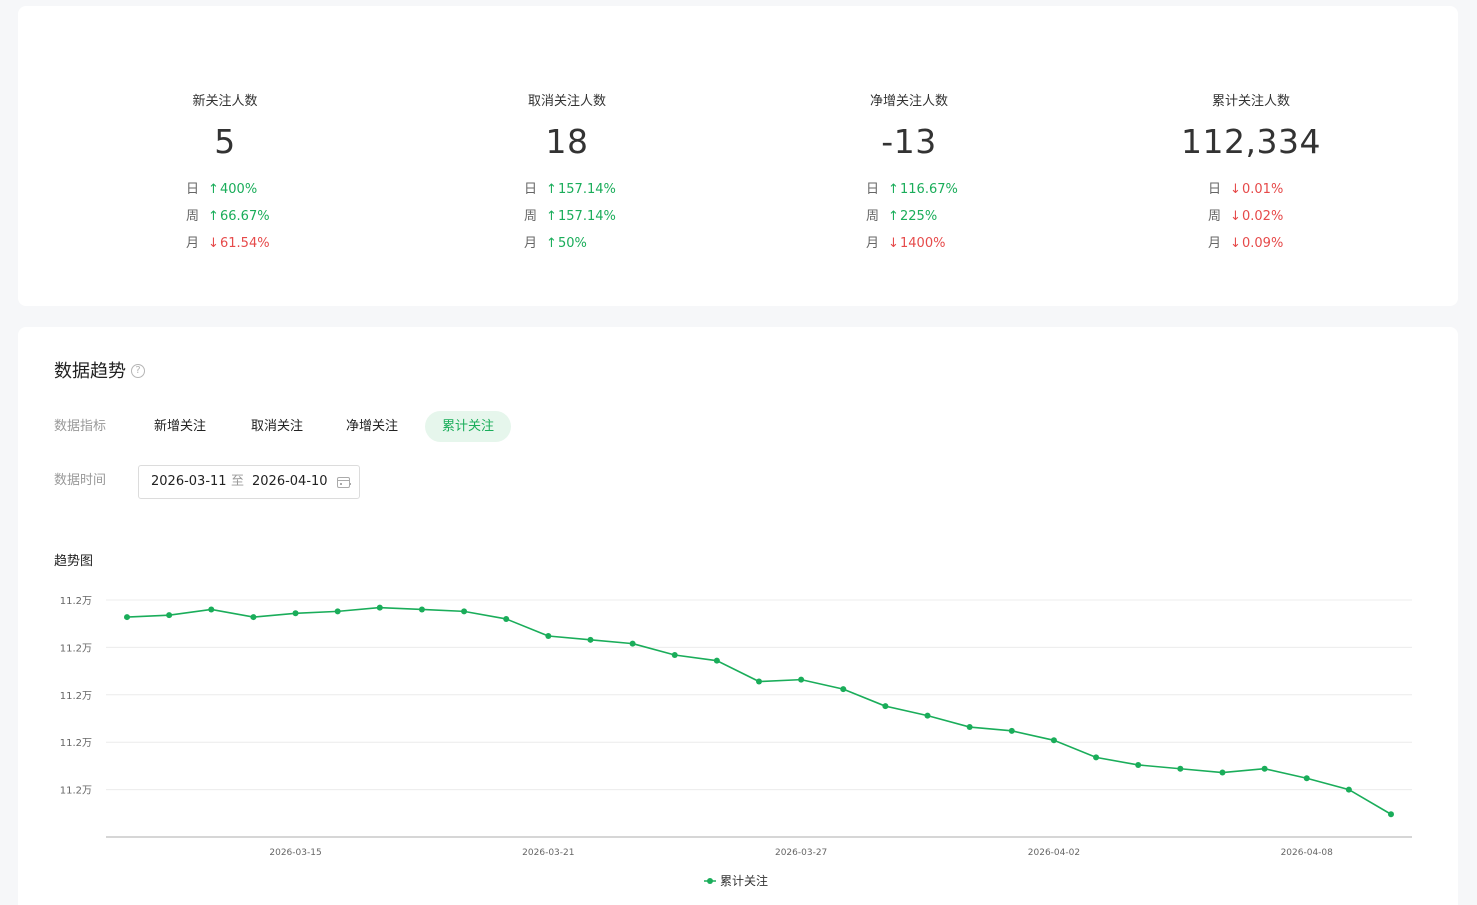  Describe the element at coordinates (567, 174) in the screenshot. I see `stat-unfollowers: 取消关注人数 18 日 ↑157.14% 周 ↑157.14% 月 ↑50%` at that location.